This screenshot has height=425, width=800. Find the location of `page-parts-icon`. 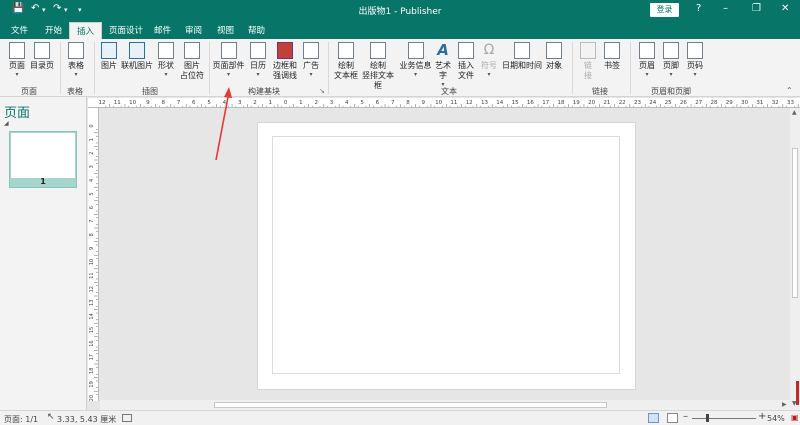

page-parts-icon is located at coordinates (228, 50).